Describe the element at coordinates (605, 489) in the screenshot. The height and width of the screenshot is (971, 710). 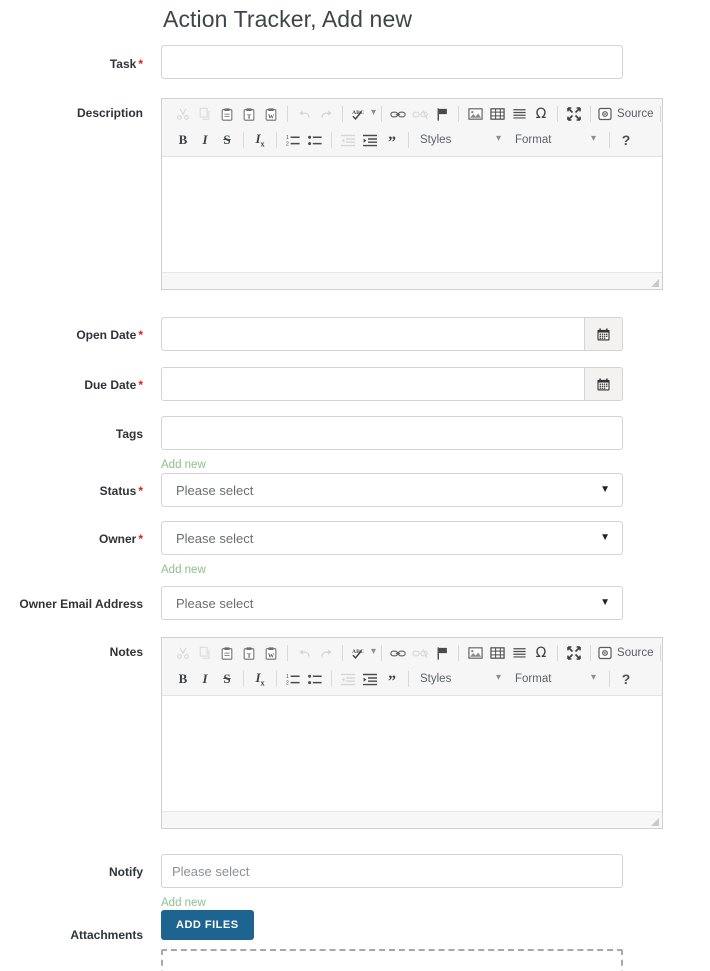
I see `chevron-down-icon: ▼` at that location.